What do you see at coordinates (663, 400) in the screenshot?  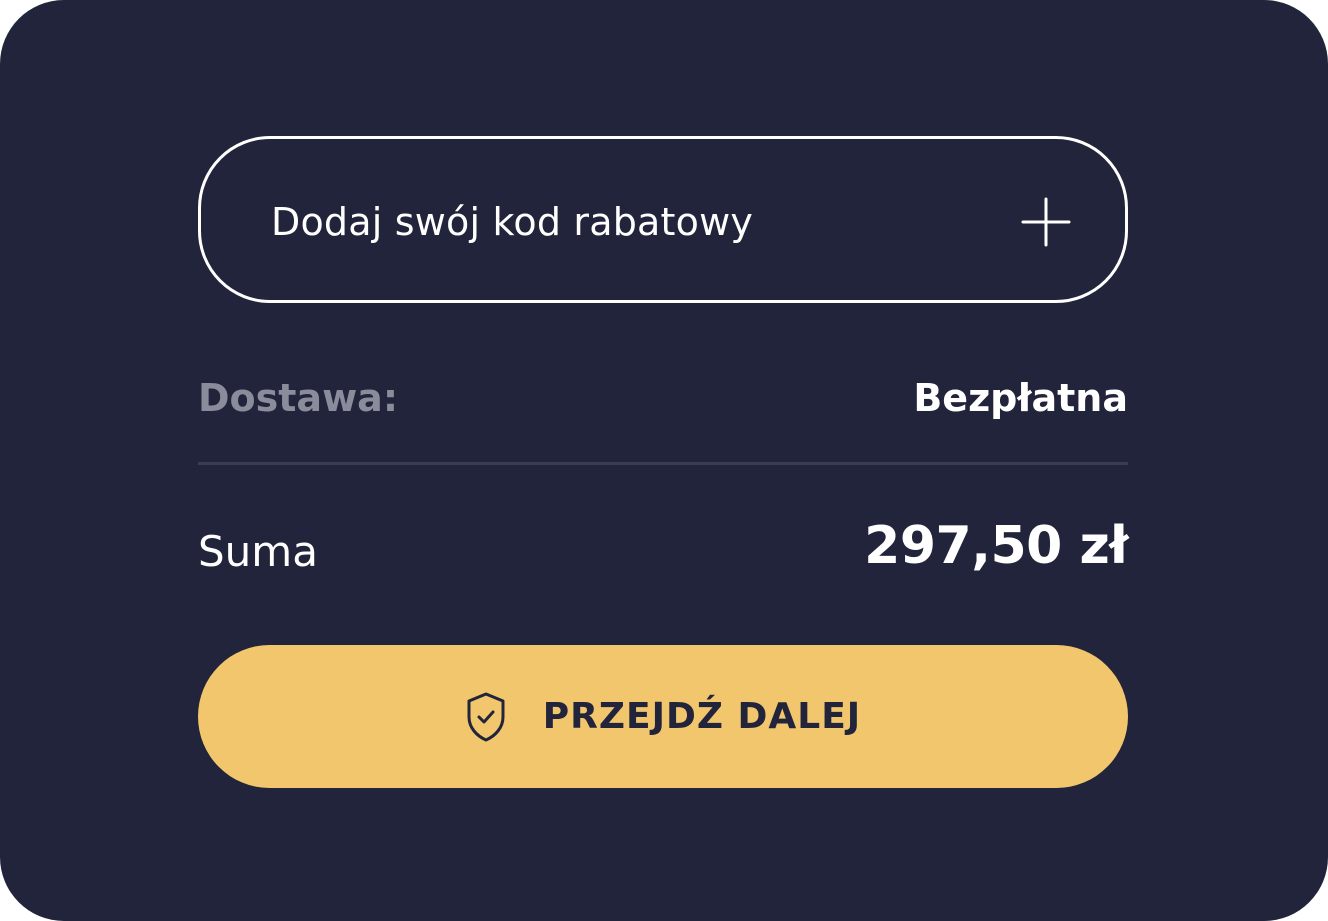 I see `delivery-row: Dostawa: Bezpłatna` at bounding box center [663, 400].